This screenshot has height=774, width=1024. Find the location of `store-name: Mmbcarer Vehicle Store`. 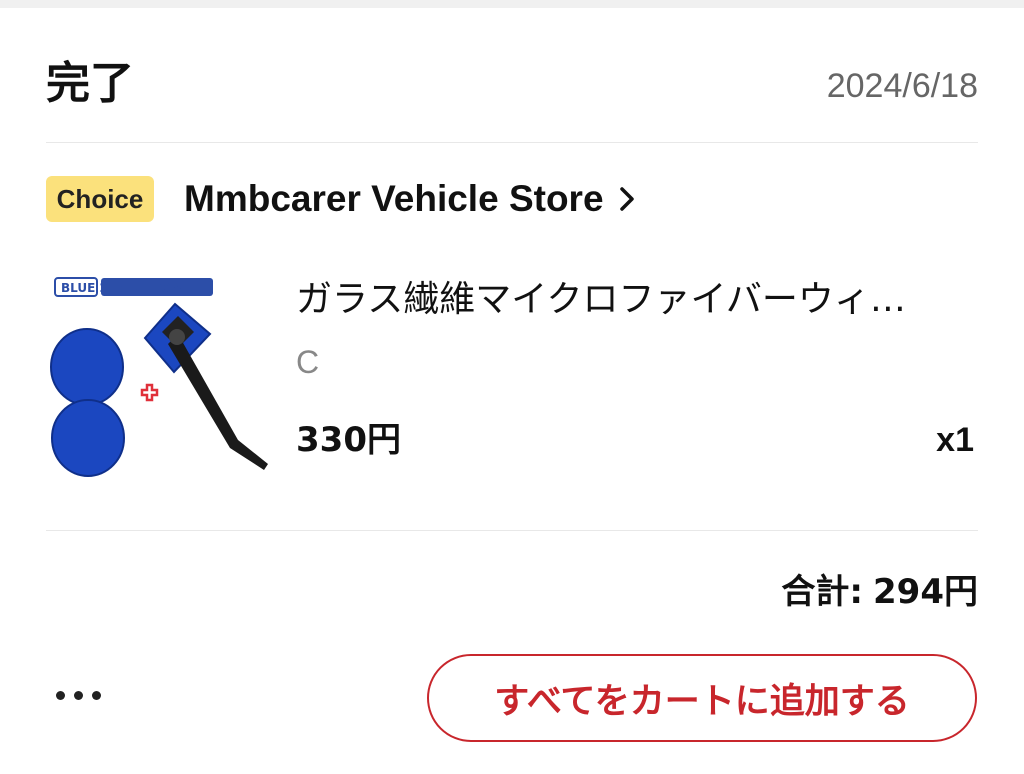

store-name: Mmbcarer Vehicle Store is located at coordinates (394, 198).